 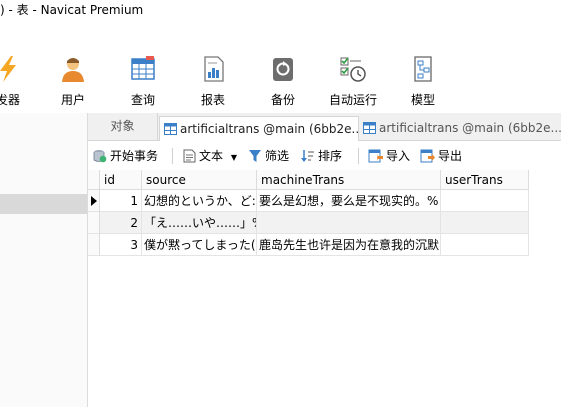 What do you see at coordinates (450, 156) in the screenshot?
I see `export-label: 导出` at bounding box center [450, 156].